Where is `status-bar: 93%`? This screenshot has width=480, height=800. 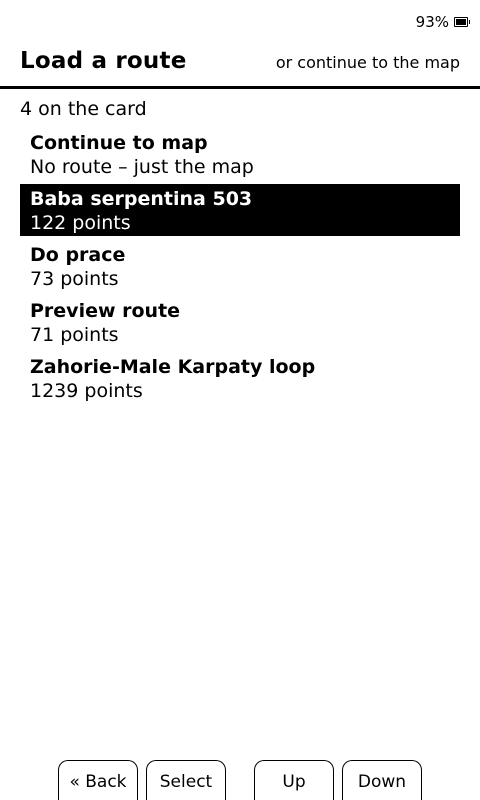 status-bar: 93% is located at coordinates (442, 22).